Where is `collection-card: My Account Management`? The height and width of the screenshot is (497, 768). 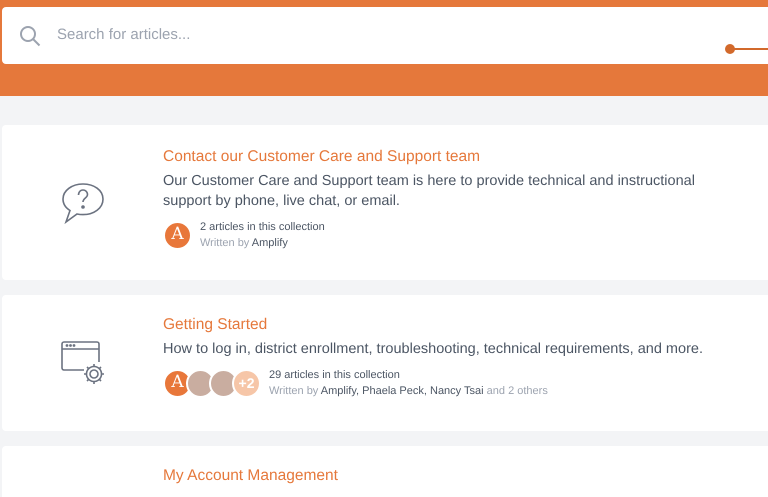
collection-card: My Account Management is located at coordinates (385, 471).